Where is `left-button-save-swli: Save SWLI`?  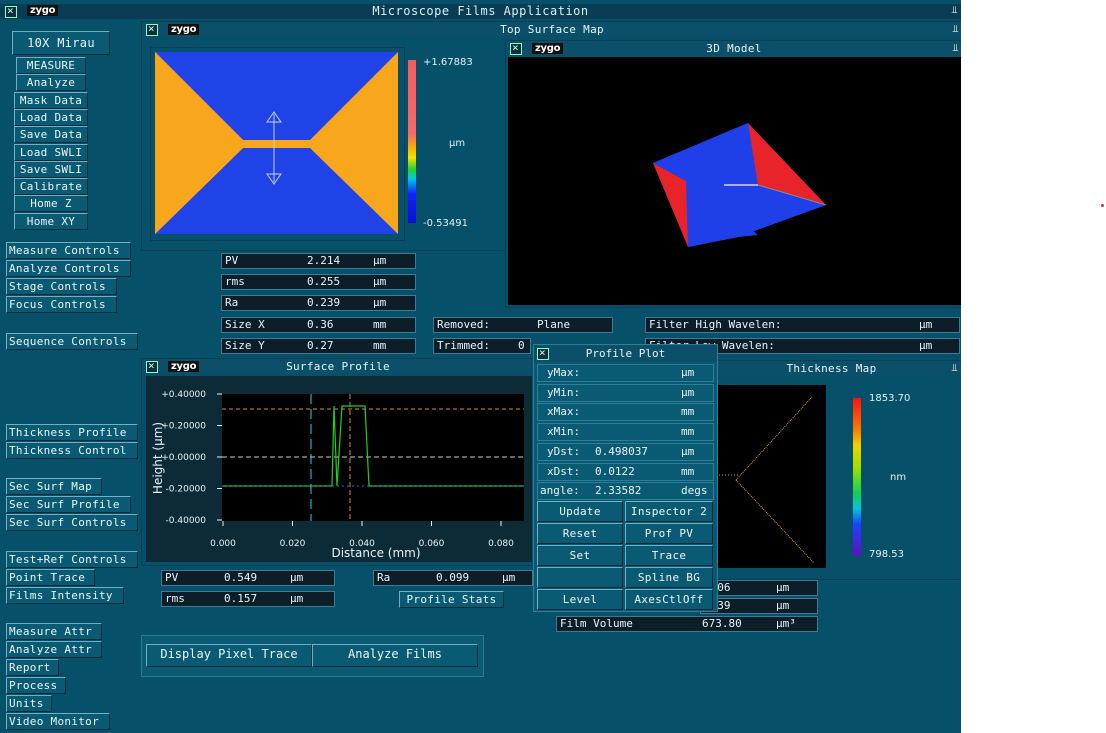 left-button-save-swli: Save SWLI is located at coordinates (51, 169).